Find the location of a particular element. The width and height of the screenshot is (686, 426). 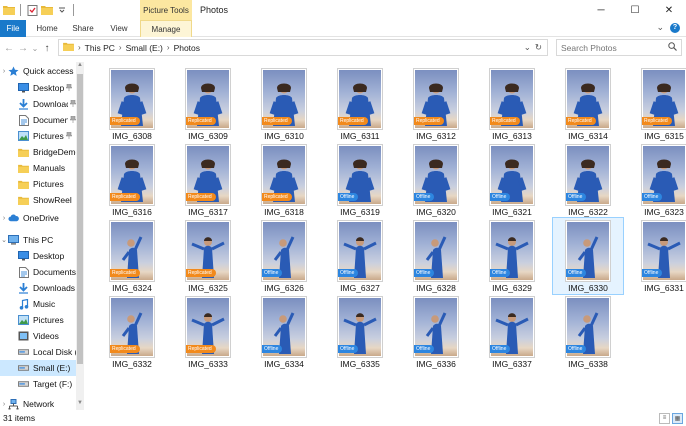

search-input is located at coordinates (611, 47).